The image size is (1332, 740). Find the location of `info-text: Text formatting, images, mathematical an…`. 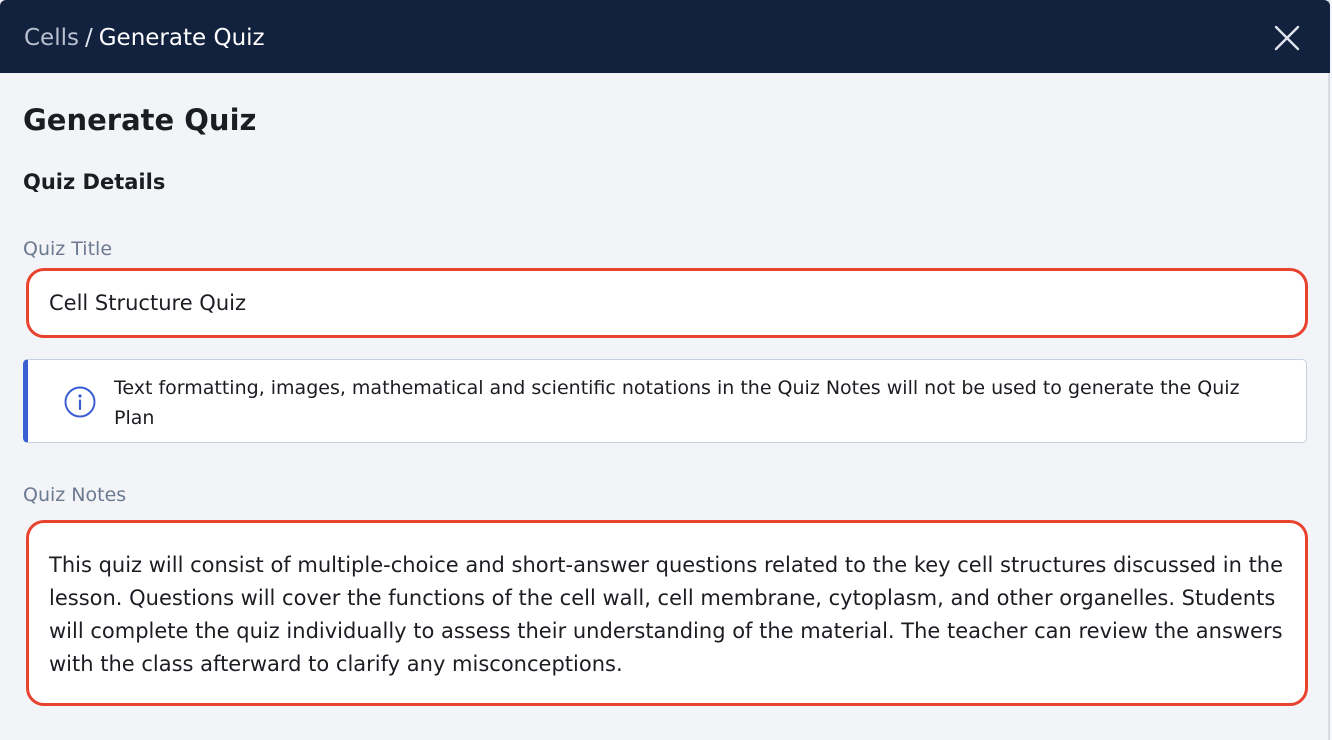

info-text: Text formatting, images, mathematical an… is located at coordinates (677, 403).